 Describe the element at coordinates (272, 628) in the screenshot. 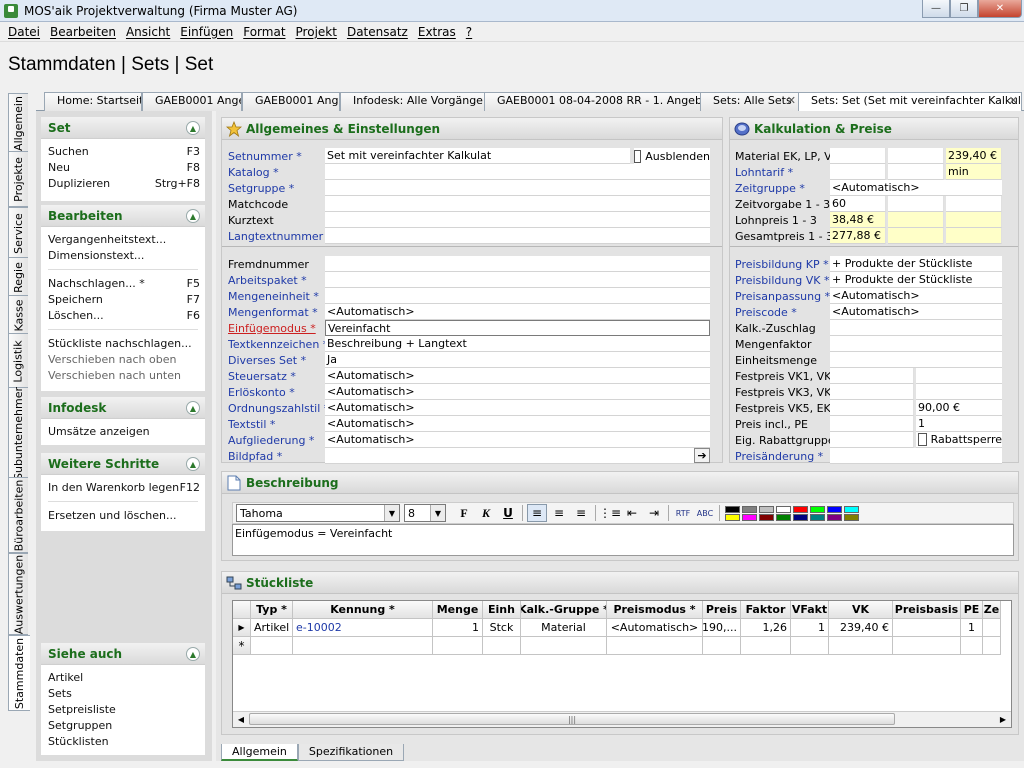

I see `grid-cell: Artikel` at that location.